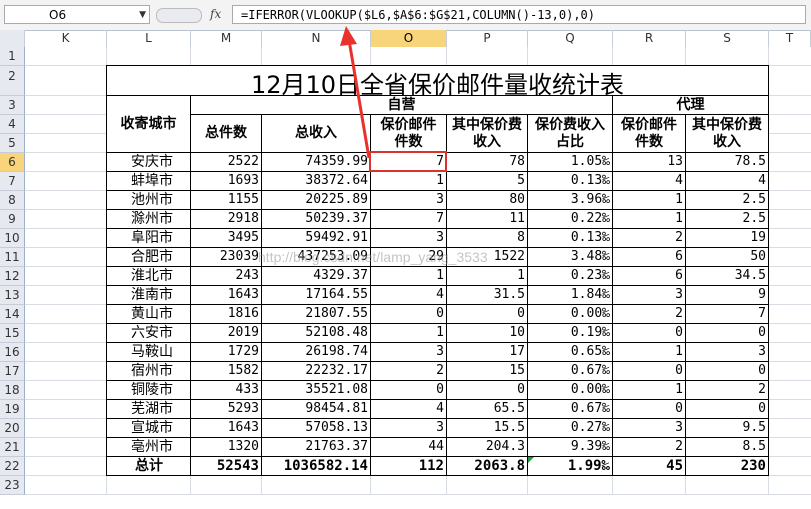 The image size is (811, 509). I want to click on data-cell: 52108.48, so click(316, 333).